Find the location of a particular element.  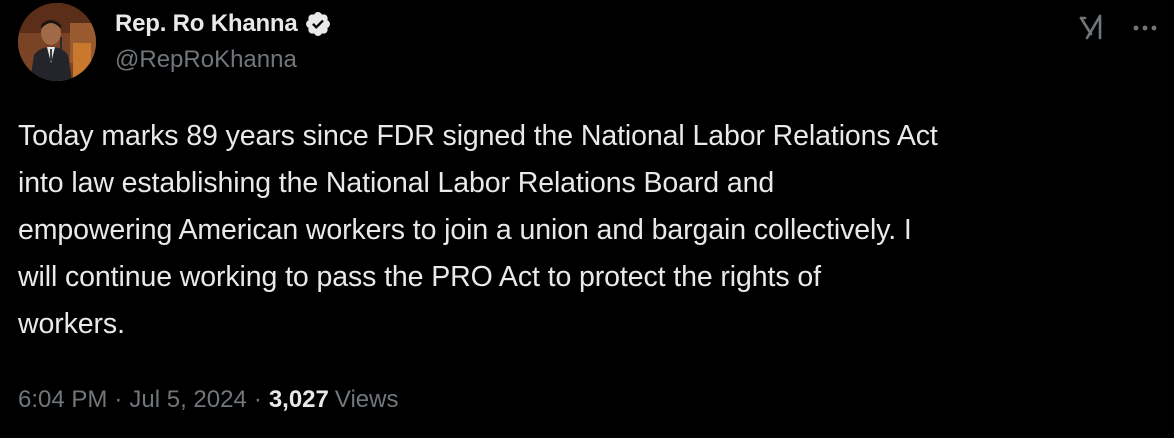

tweet-actions-top is located at coordinates (1119, 28).